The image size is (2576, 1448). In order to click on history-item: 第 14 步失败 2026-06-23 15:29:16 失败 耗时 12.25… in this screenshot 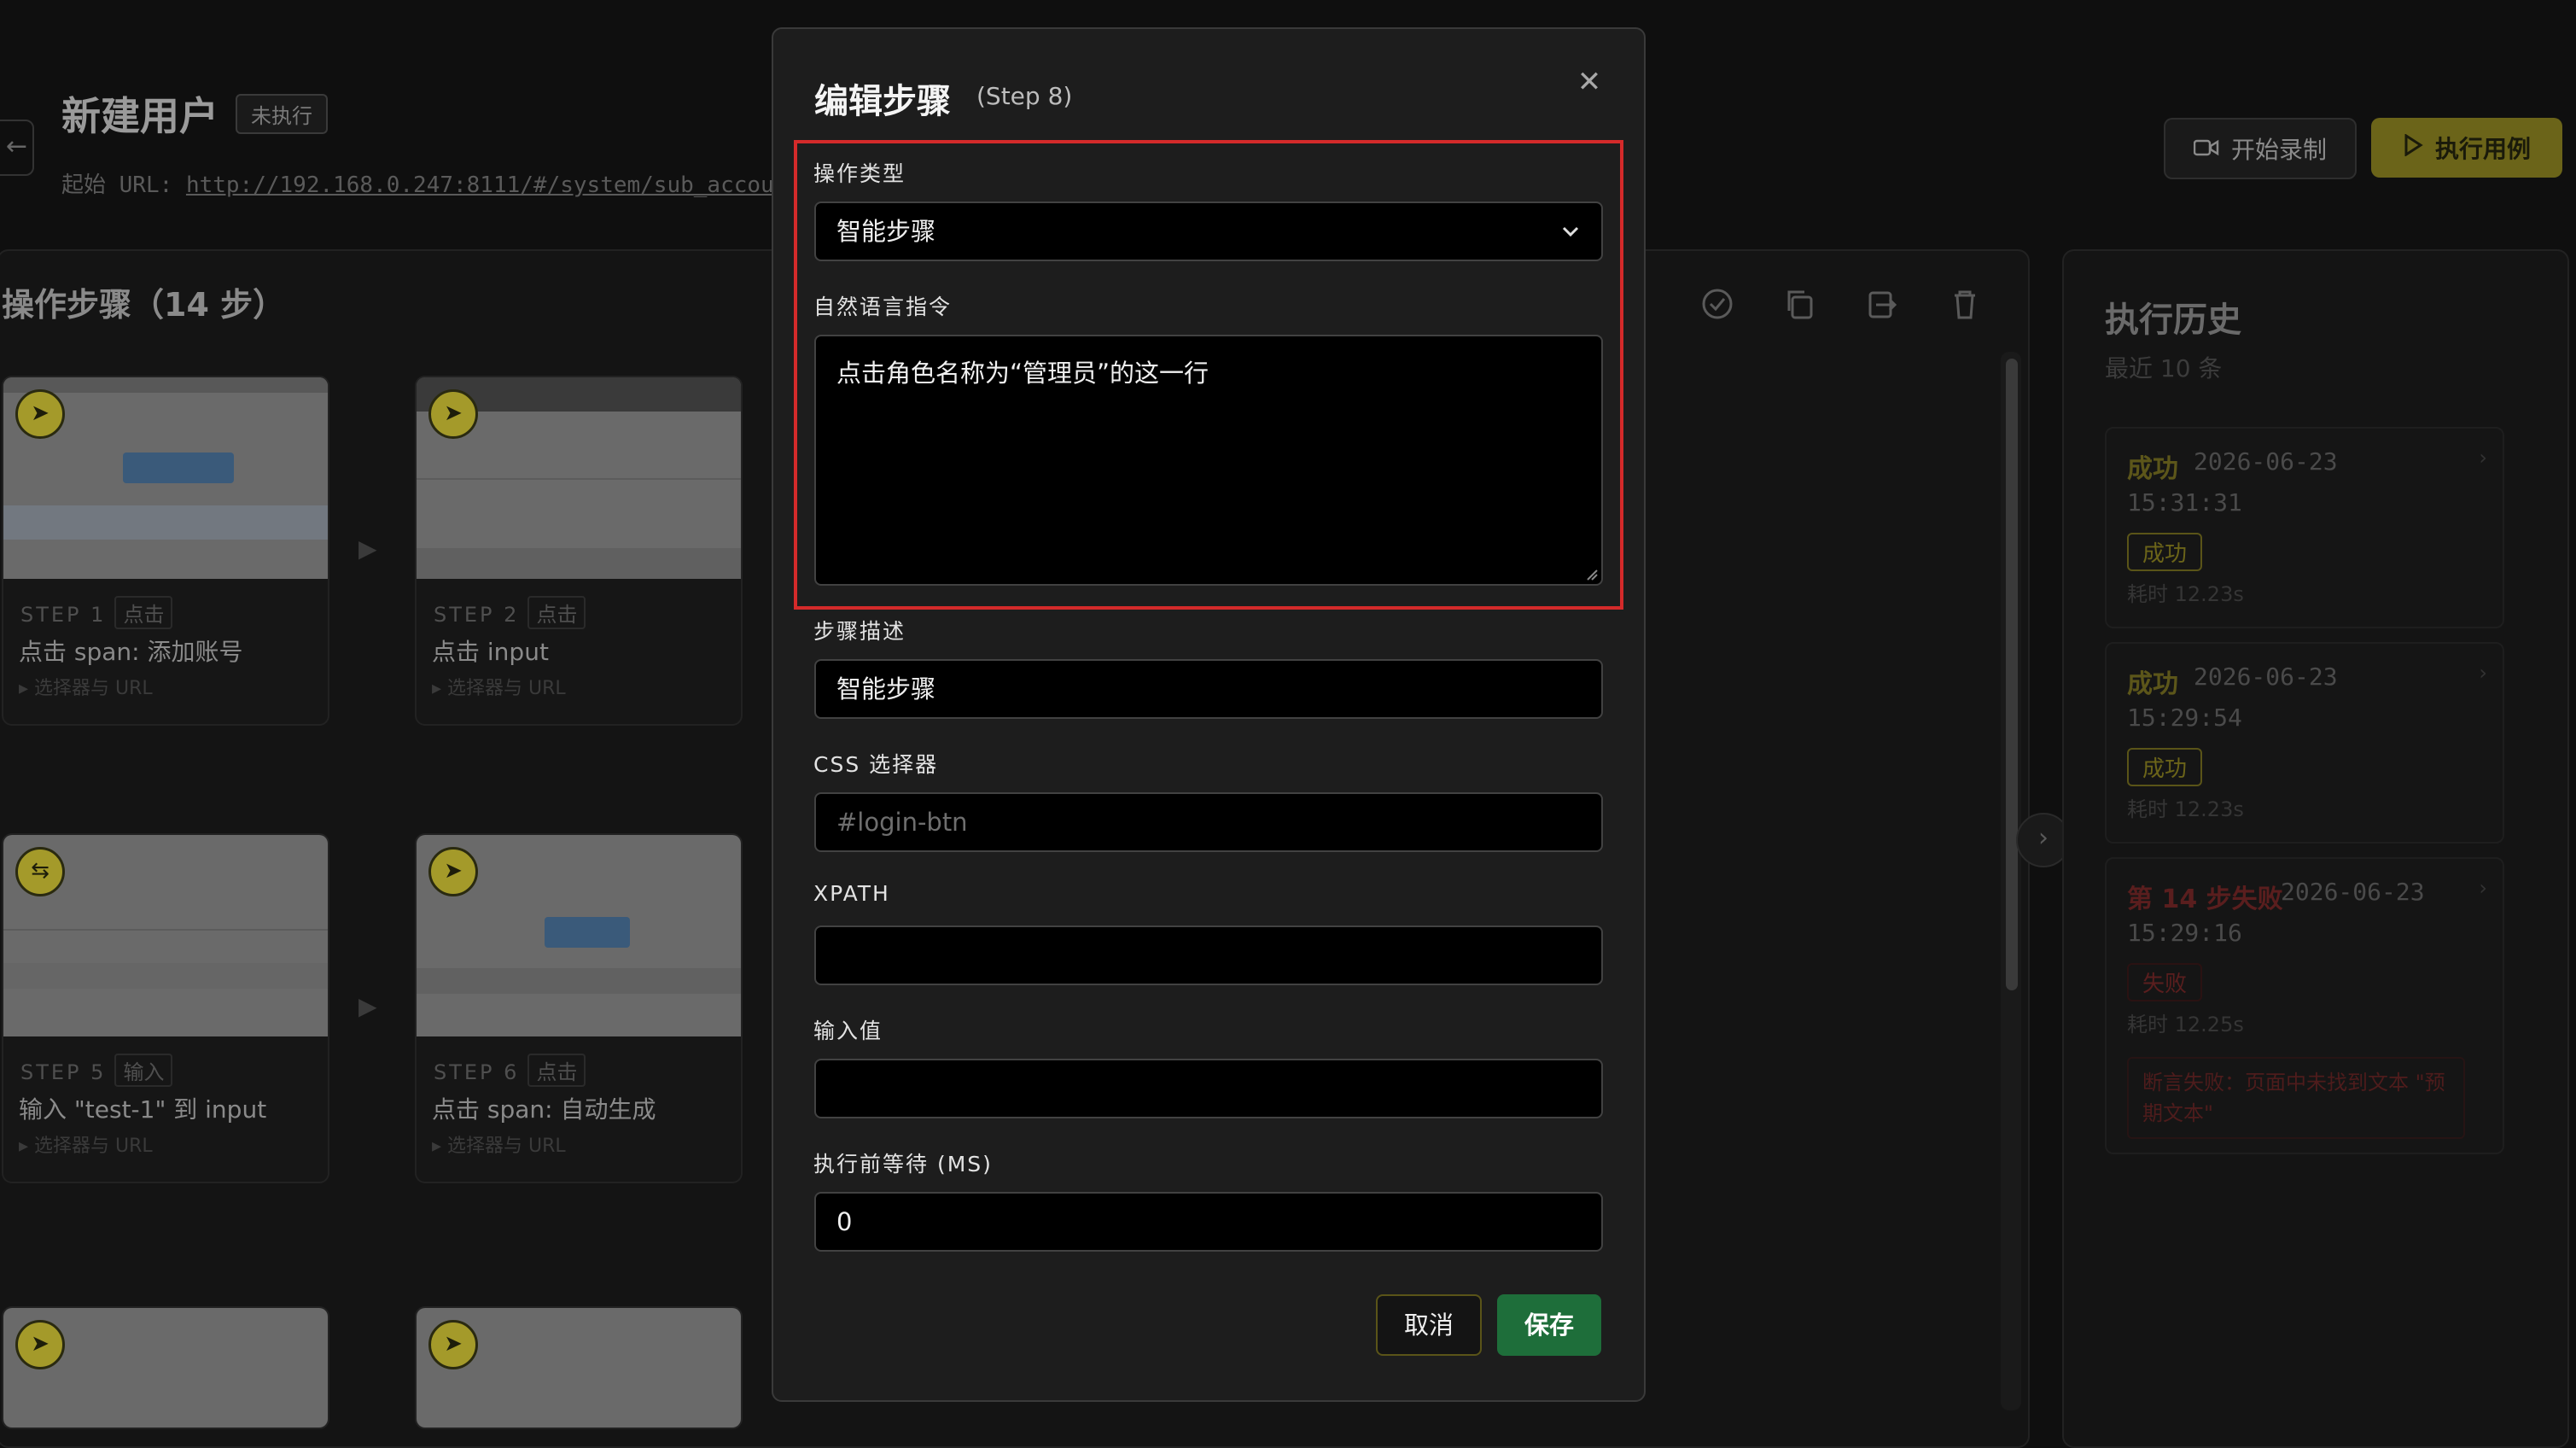, I will do `click(2304, 1005)`.